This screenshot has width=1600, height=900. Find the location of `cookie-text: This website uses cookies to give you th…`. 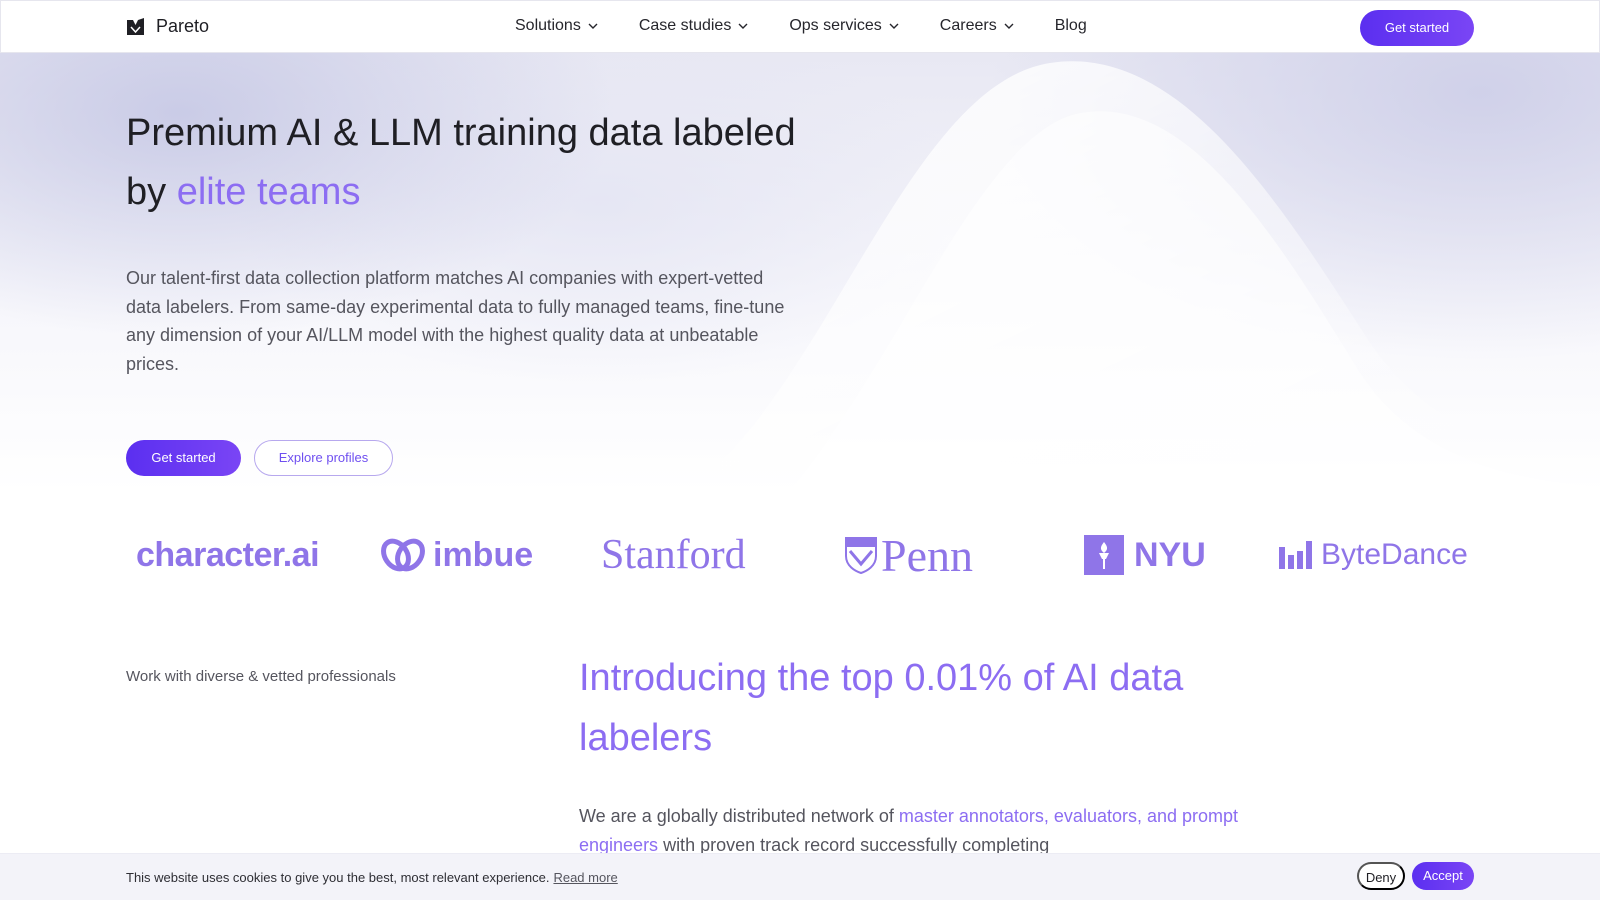

cookie-text: This website uses cookies to give you th… is located at coordinates (338, 877).